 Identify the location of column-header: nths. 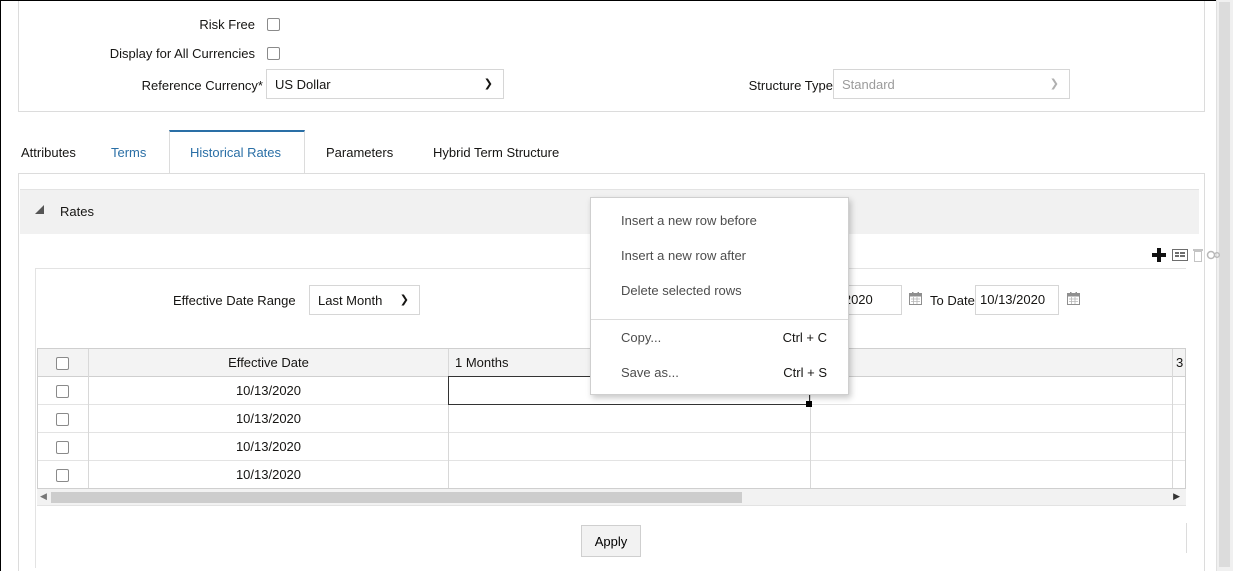
(992, 363).